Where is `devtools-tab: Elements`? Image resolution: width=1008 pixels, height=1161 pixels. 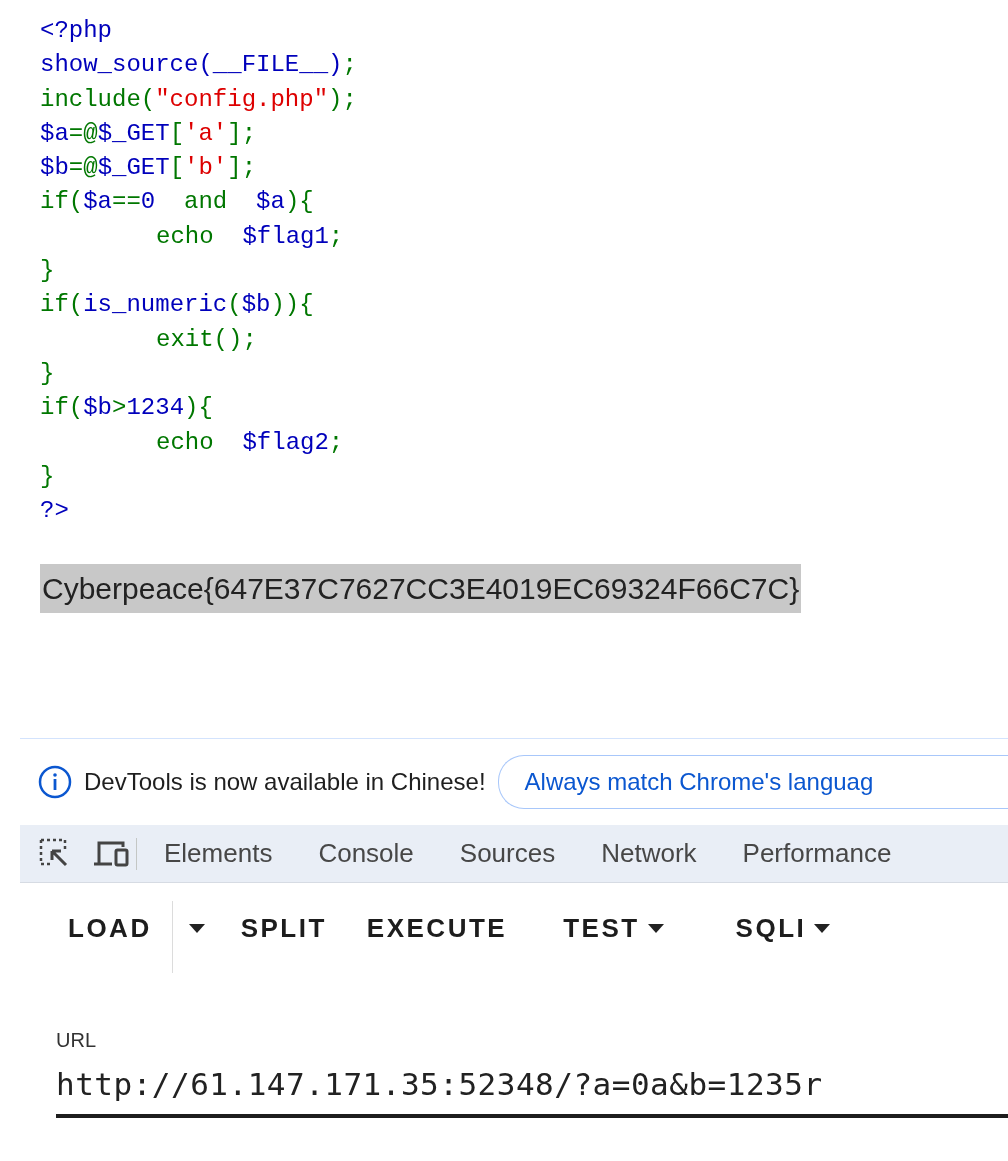
devtools-tab: Elements is located at coordinates (218, 854).